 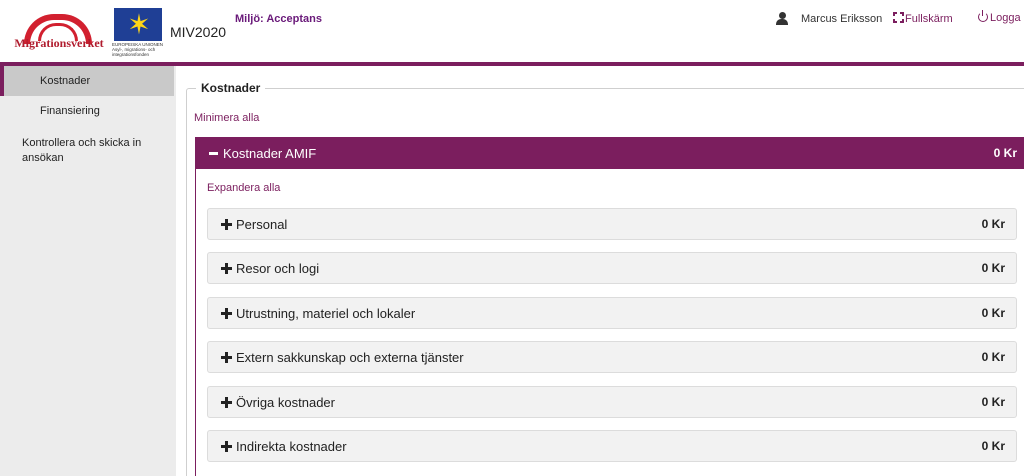 I want to click on user-icon, so click(x=782, y=18).